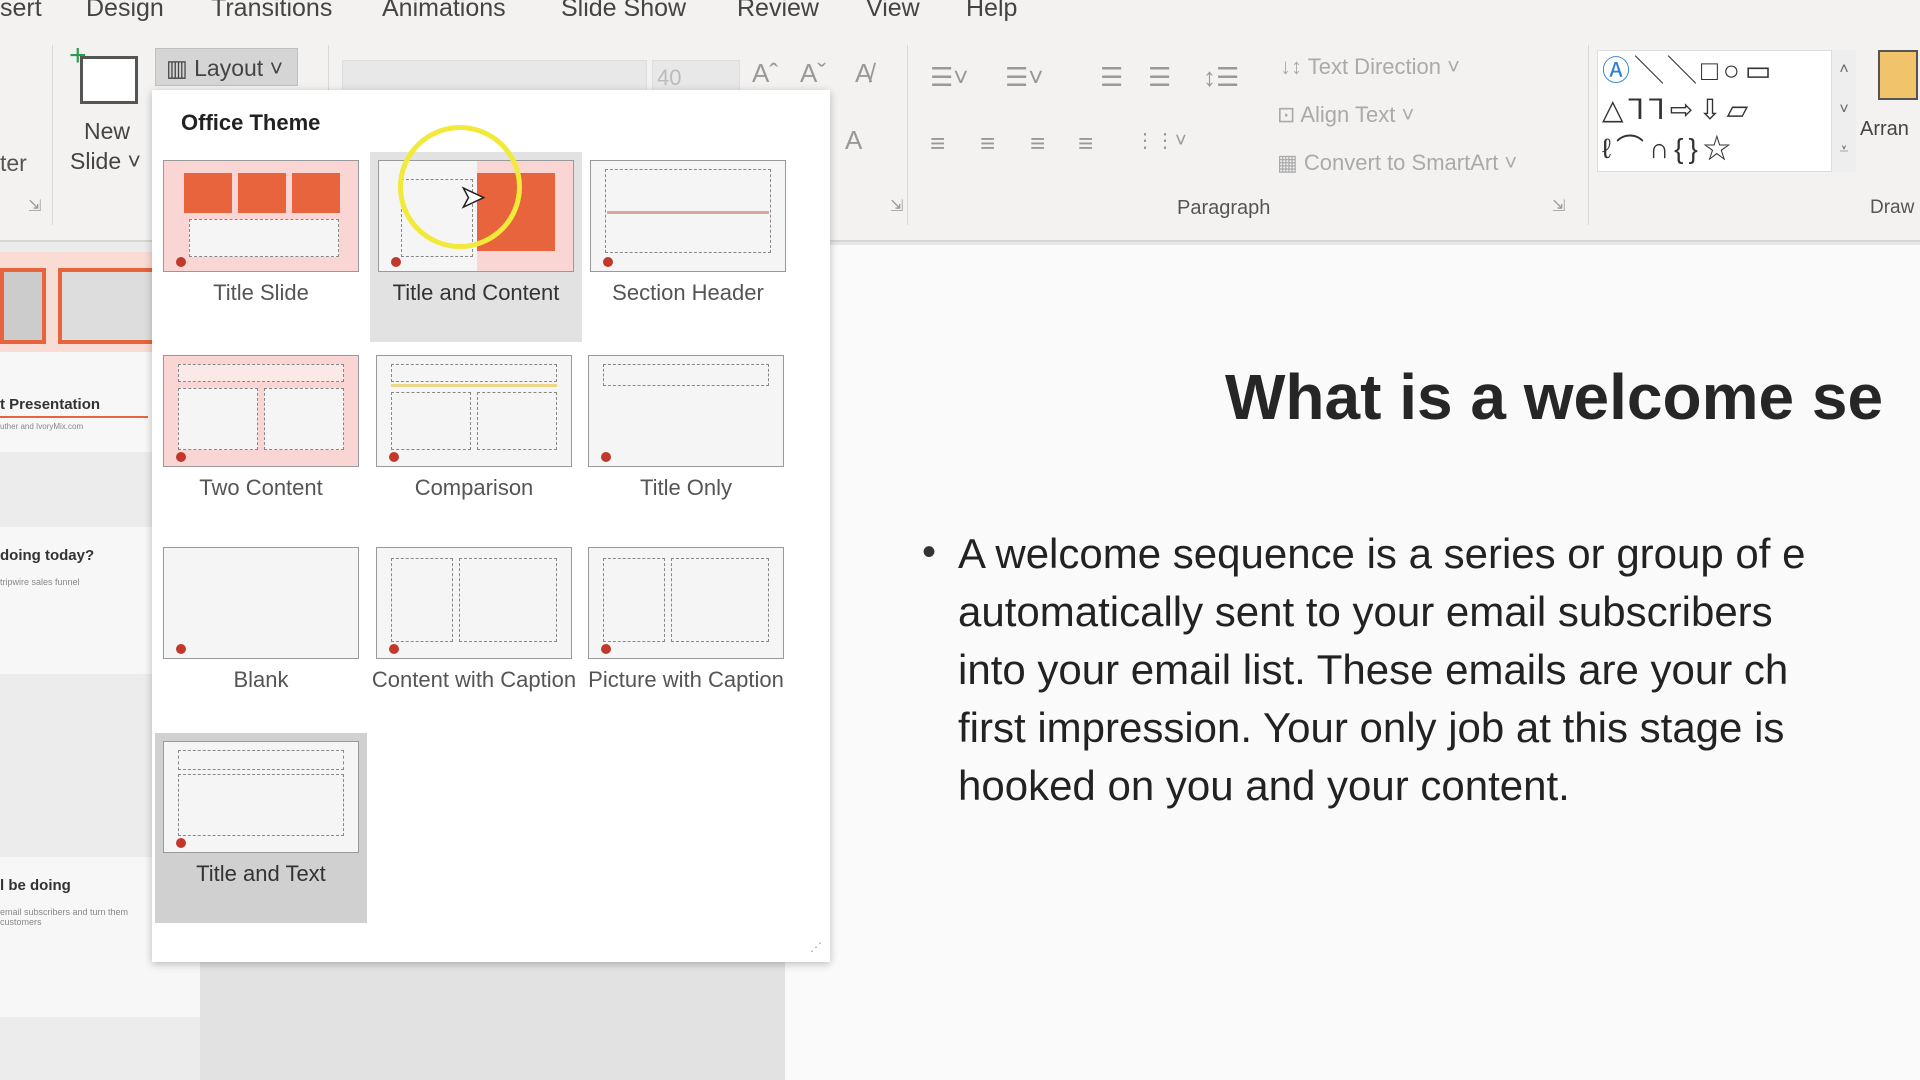 The image size is (1920, 1080). I want to click on new-slide-icon: +, so click(103, 71).